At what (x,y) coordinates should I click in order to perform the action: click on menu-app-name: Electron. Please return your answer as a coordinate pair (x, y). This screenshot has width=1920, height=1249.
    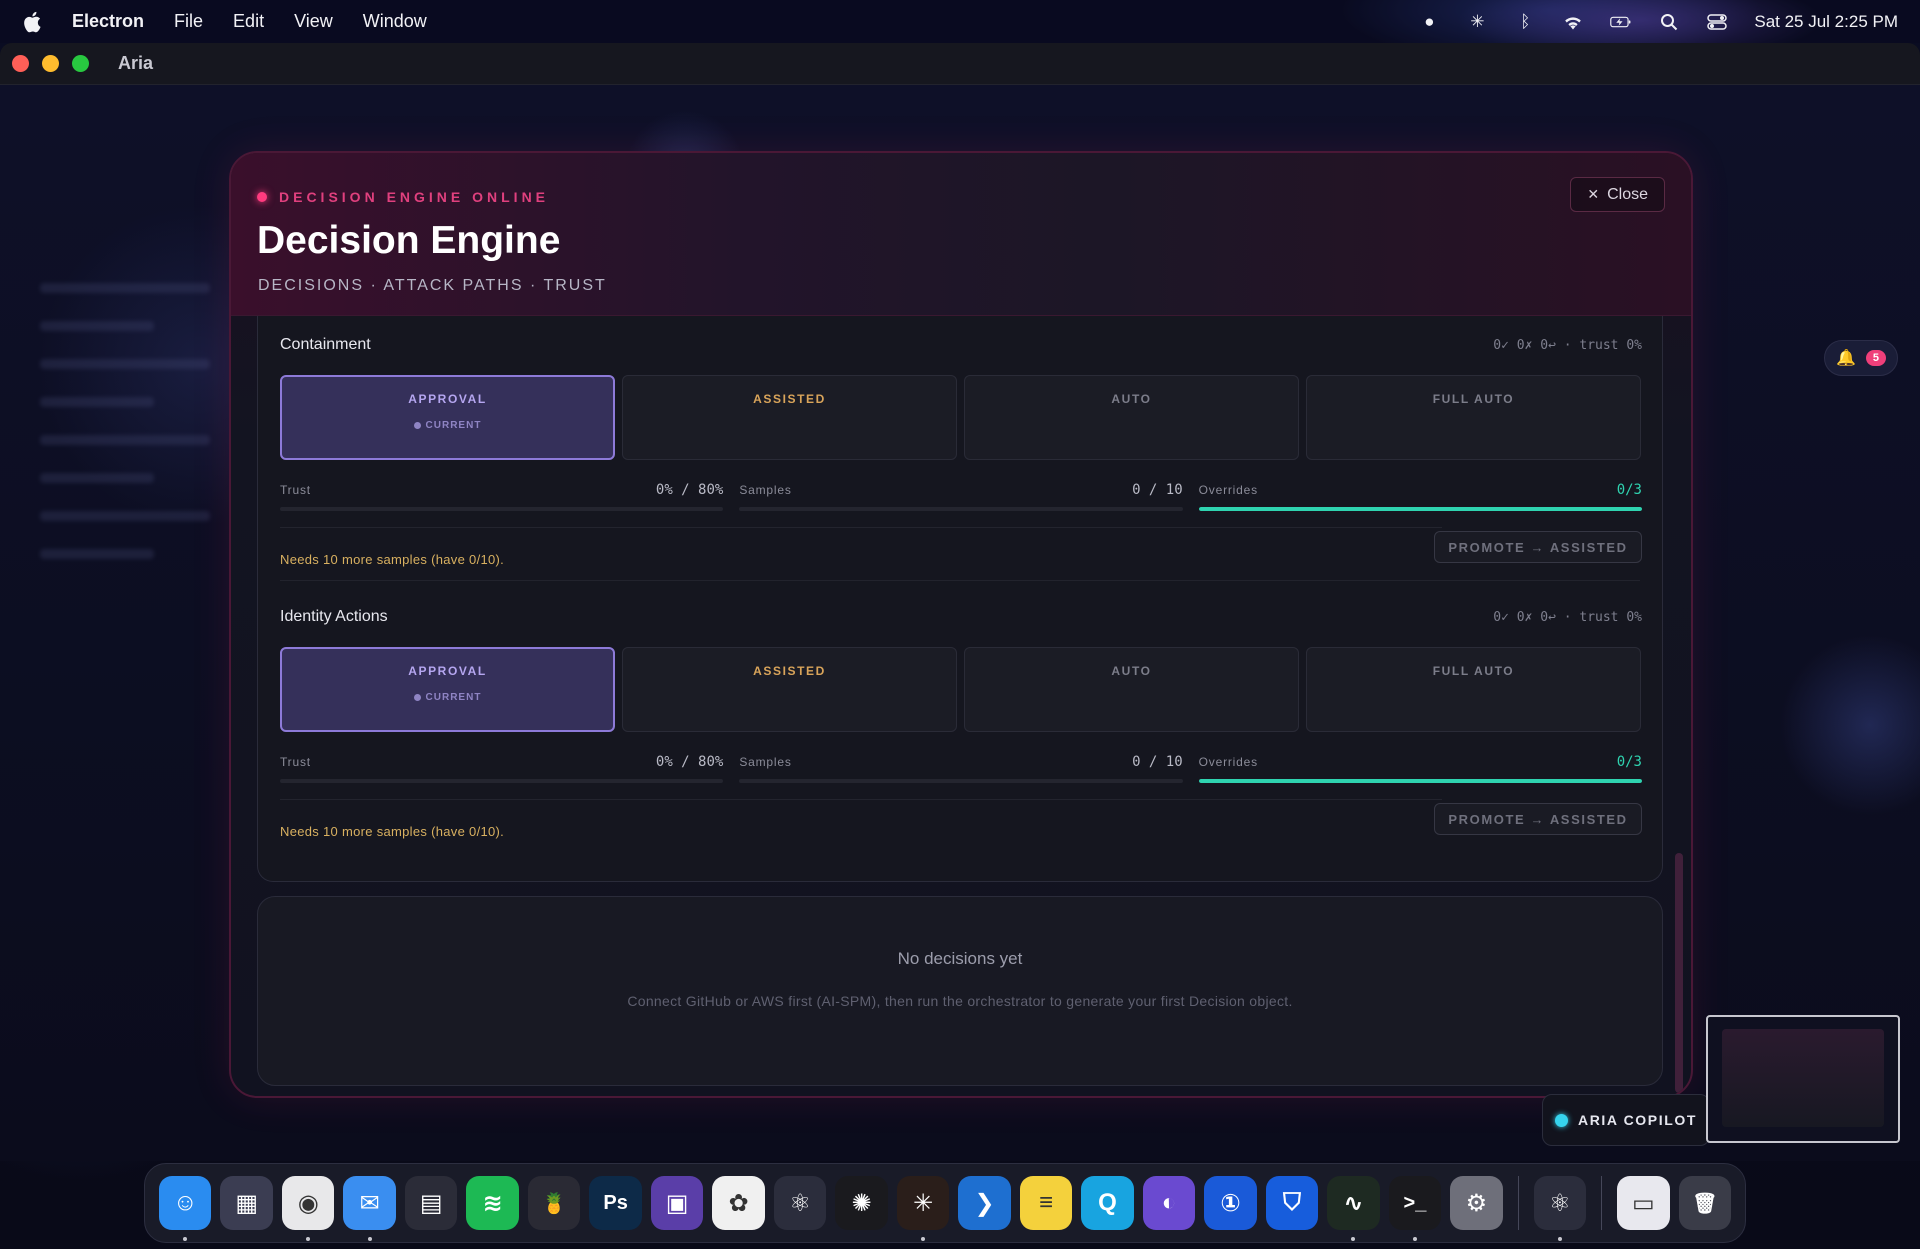
    Looking at the image, I should click on (108, 21).